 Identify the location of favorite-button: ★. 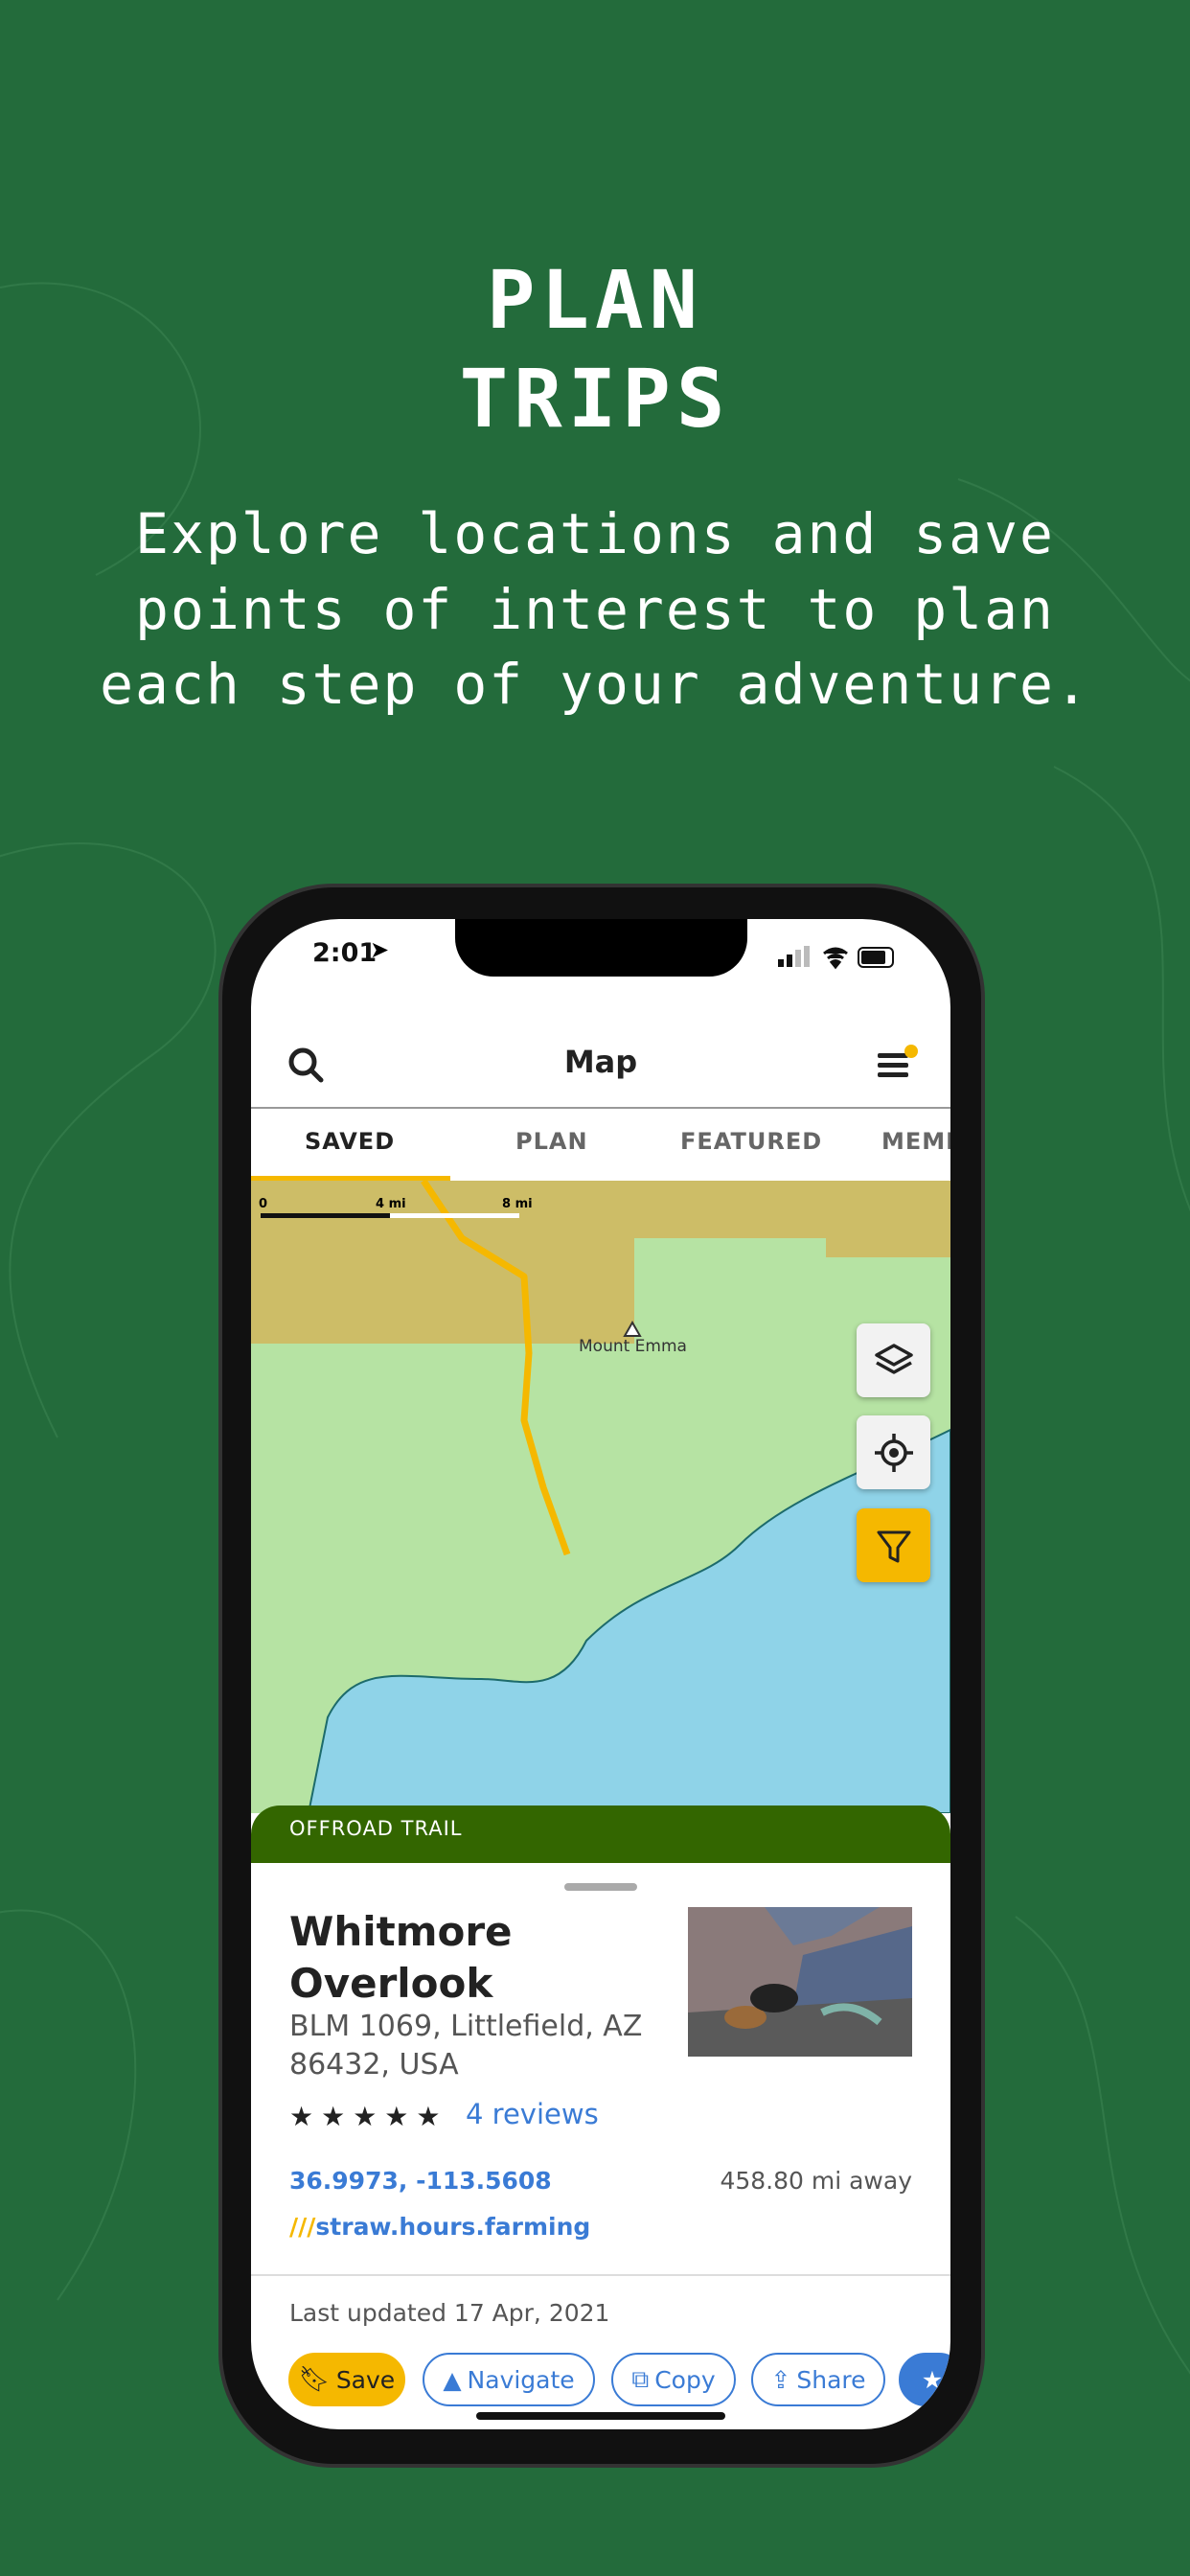
(925, 2379).